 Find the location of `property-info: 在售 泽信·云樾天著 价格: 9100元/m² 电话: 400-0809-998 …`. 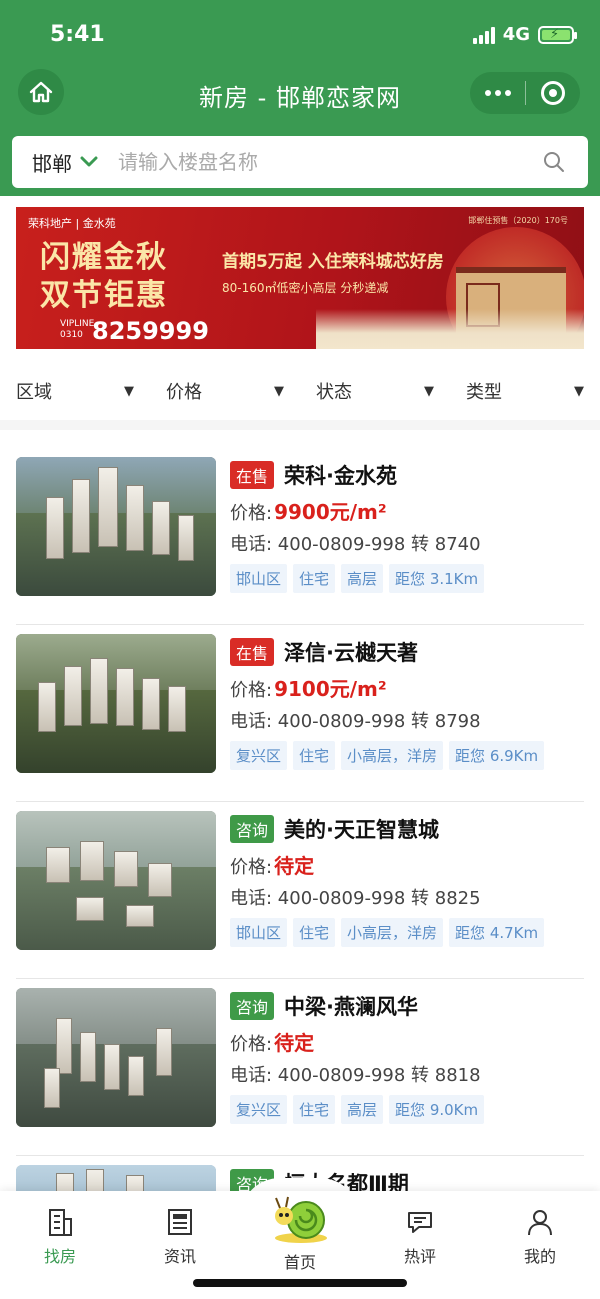

property-info: 在售 泽信·云樾天著 价格: 9100元/m² 电话: 400-0809-998 … is located at coordinates (407, 703).